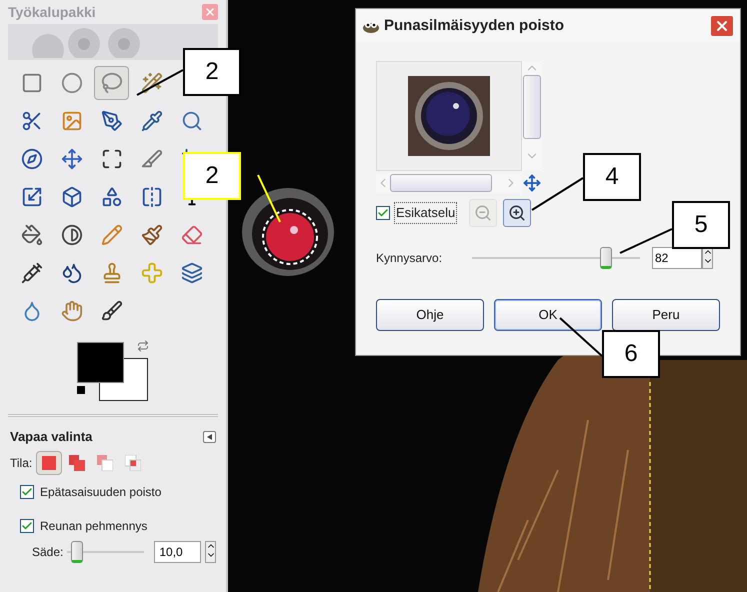 The width and height of the screenshot is (747, 592). Describe the element at coordinates (48, 552) in the screenshot. I see `radius-label: Säde:` at that location.